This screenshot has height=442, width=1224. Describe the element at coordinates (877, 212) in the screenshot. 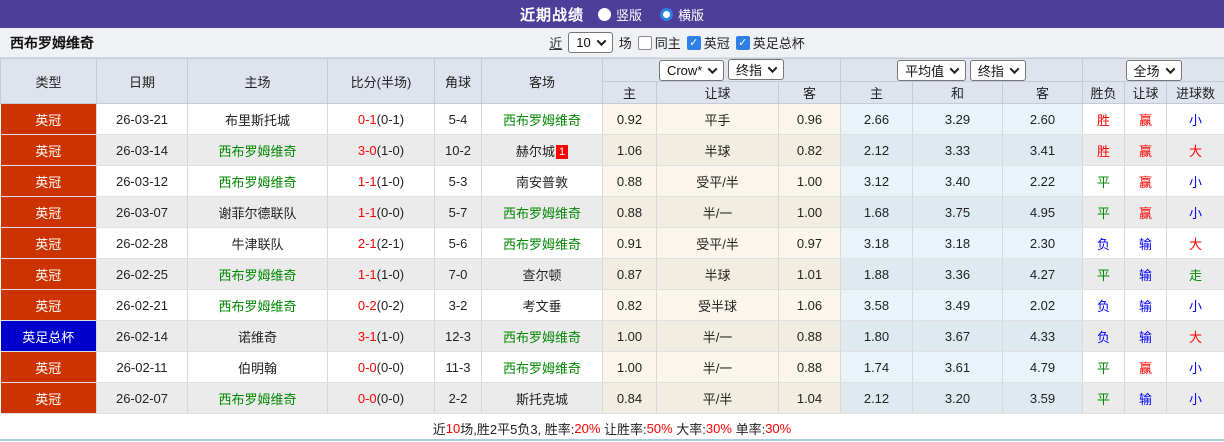

I see `cell-avg-home: 1.68` at that location.